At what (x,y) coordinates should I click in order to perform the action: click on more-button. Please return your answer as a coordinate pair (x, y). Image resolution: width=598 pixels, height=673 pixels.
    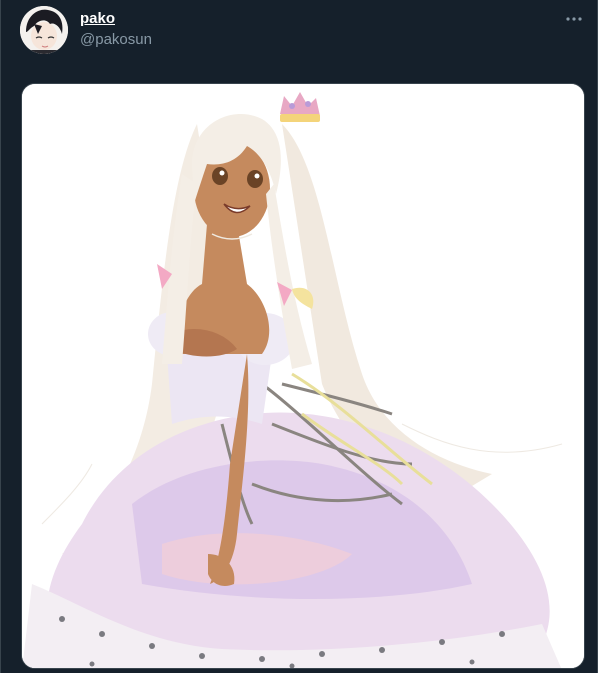
    Looking at the image, I should click on (574, 19).